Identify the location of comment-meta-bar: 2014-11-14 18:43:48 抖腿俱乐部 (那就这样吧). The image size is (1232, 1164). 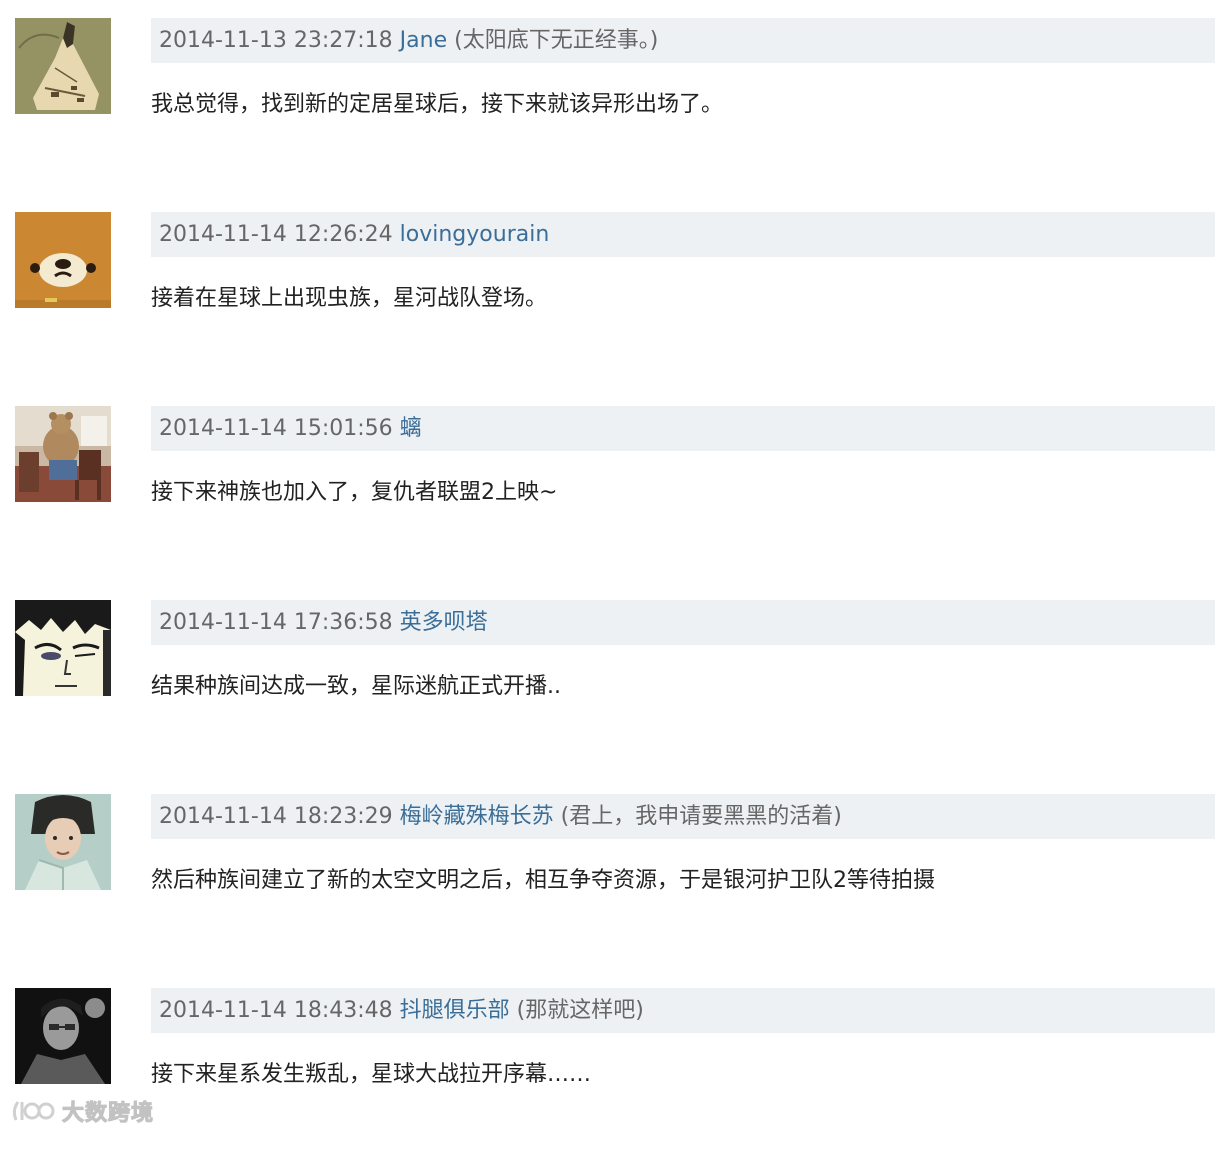
(683, 1010).